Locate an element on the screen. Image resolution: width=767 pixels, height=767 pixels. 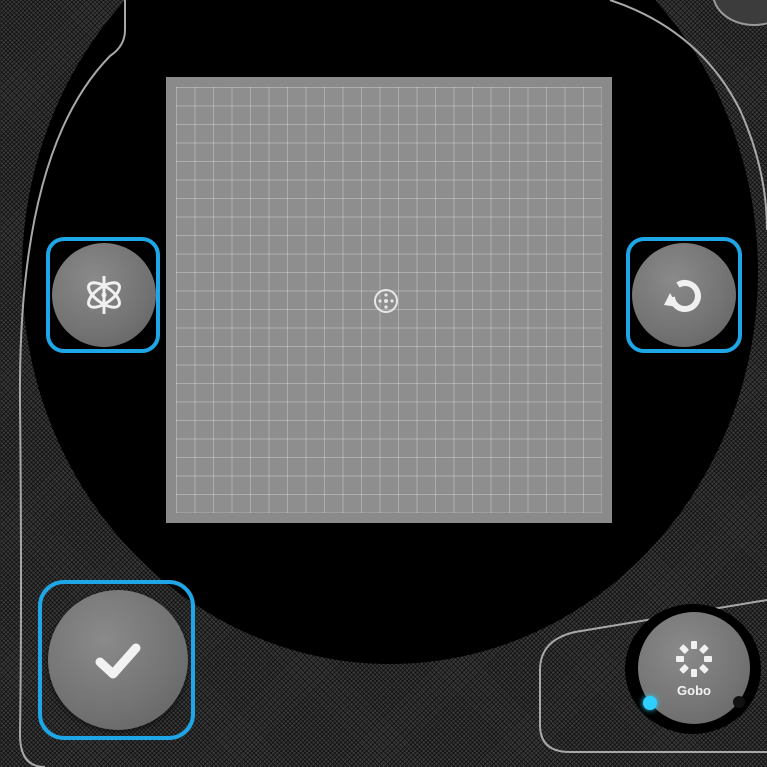
rotate-button is located at coordinates (684, 295).